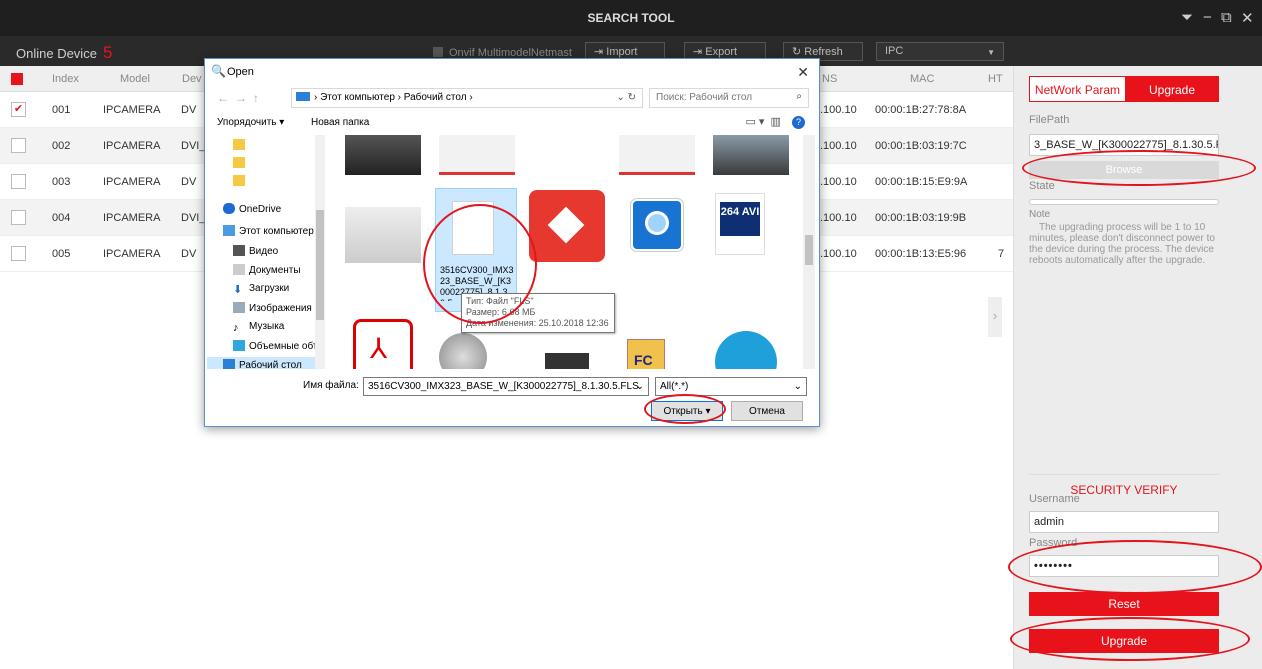  What do you see at coordinates (1042, 186) in the screenshot?
I see `state-label: State` at bounding box center [1042, 186].